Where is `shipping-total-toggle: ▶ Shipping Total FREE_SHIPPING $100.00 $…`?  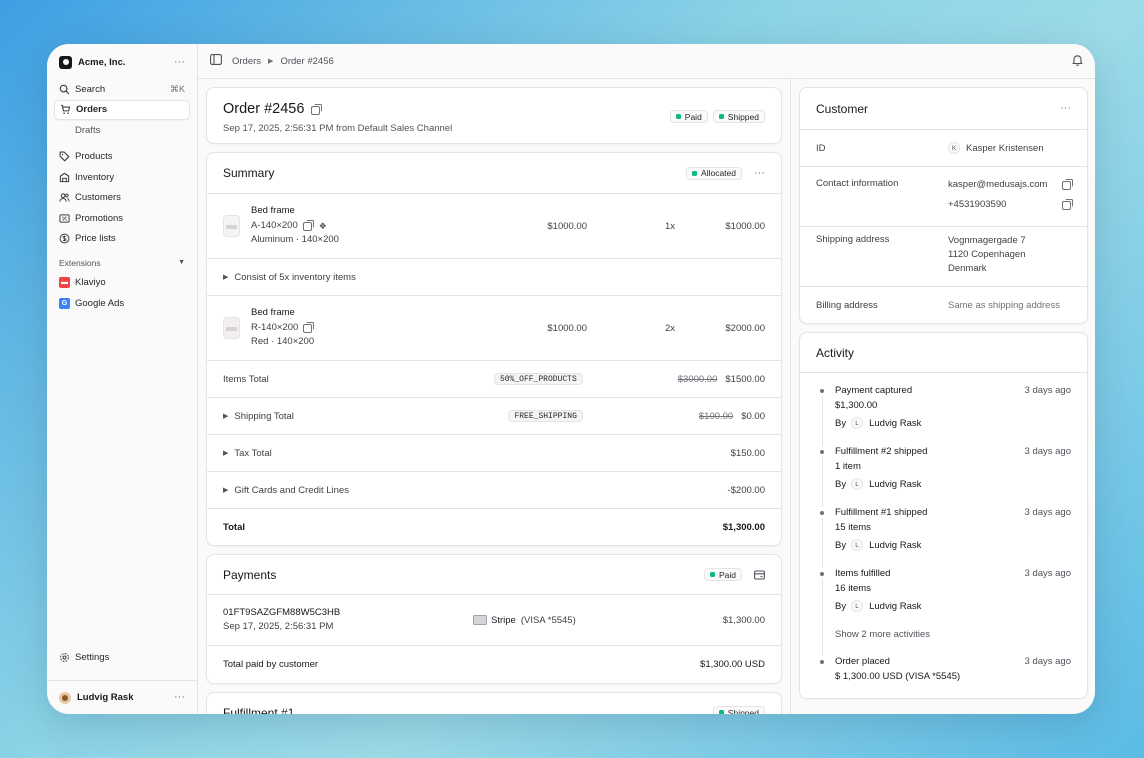 shipping-total-toggle: ▶ Shipping Total FREE_SHIPPING $100.00 $… is located at coordinates (494, 416).